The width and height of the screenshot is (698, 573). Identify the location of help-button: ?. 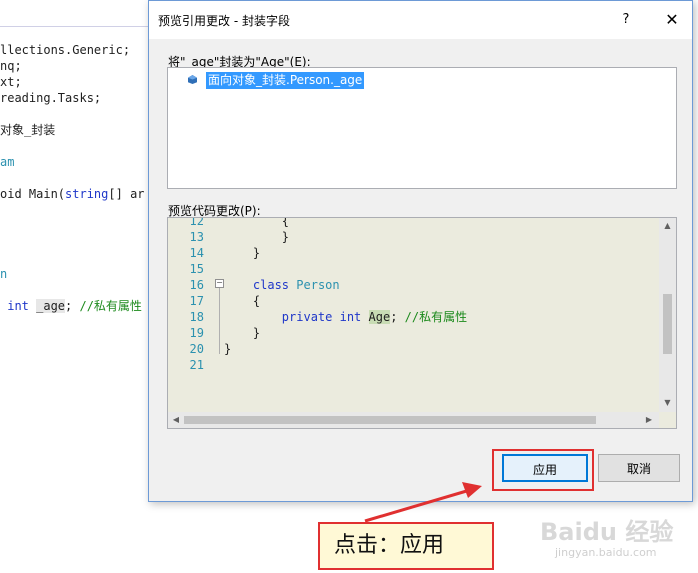
(626, 20).